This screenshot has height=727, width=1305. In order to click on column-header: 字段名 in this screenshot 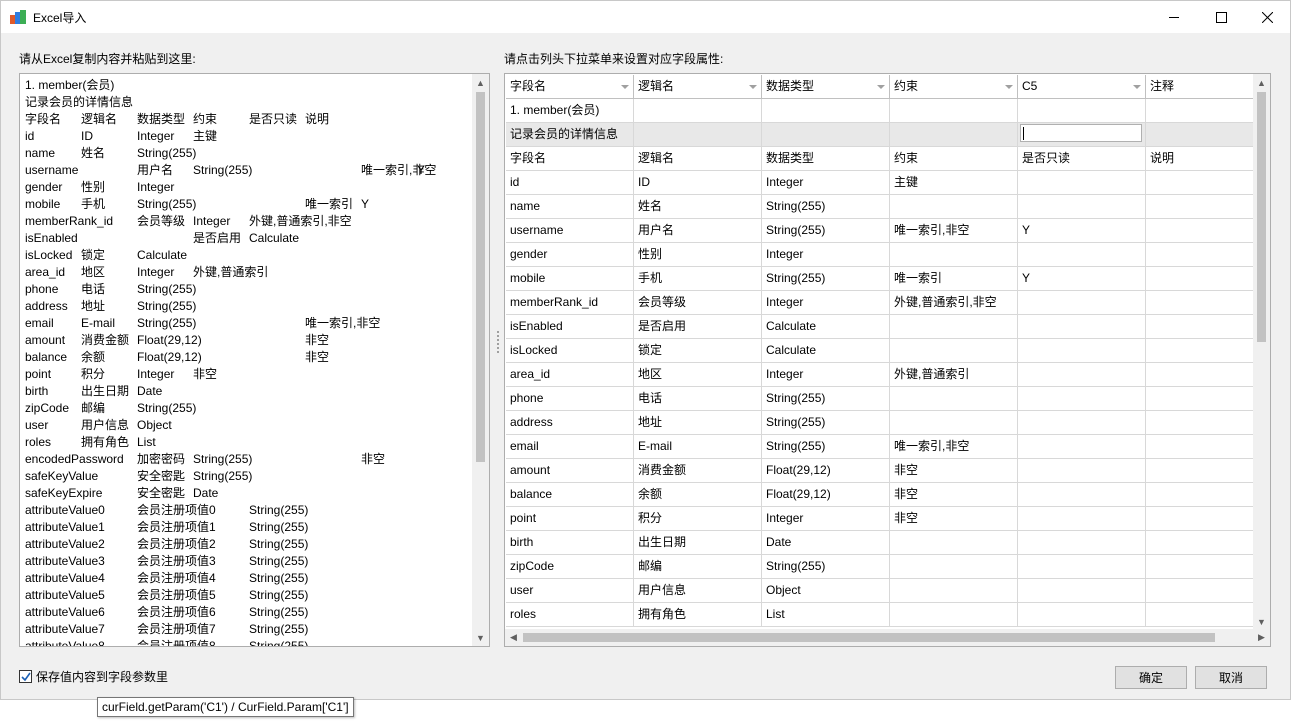, I will do `click(570, 87)`.